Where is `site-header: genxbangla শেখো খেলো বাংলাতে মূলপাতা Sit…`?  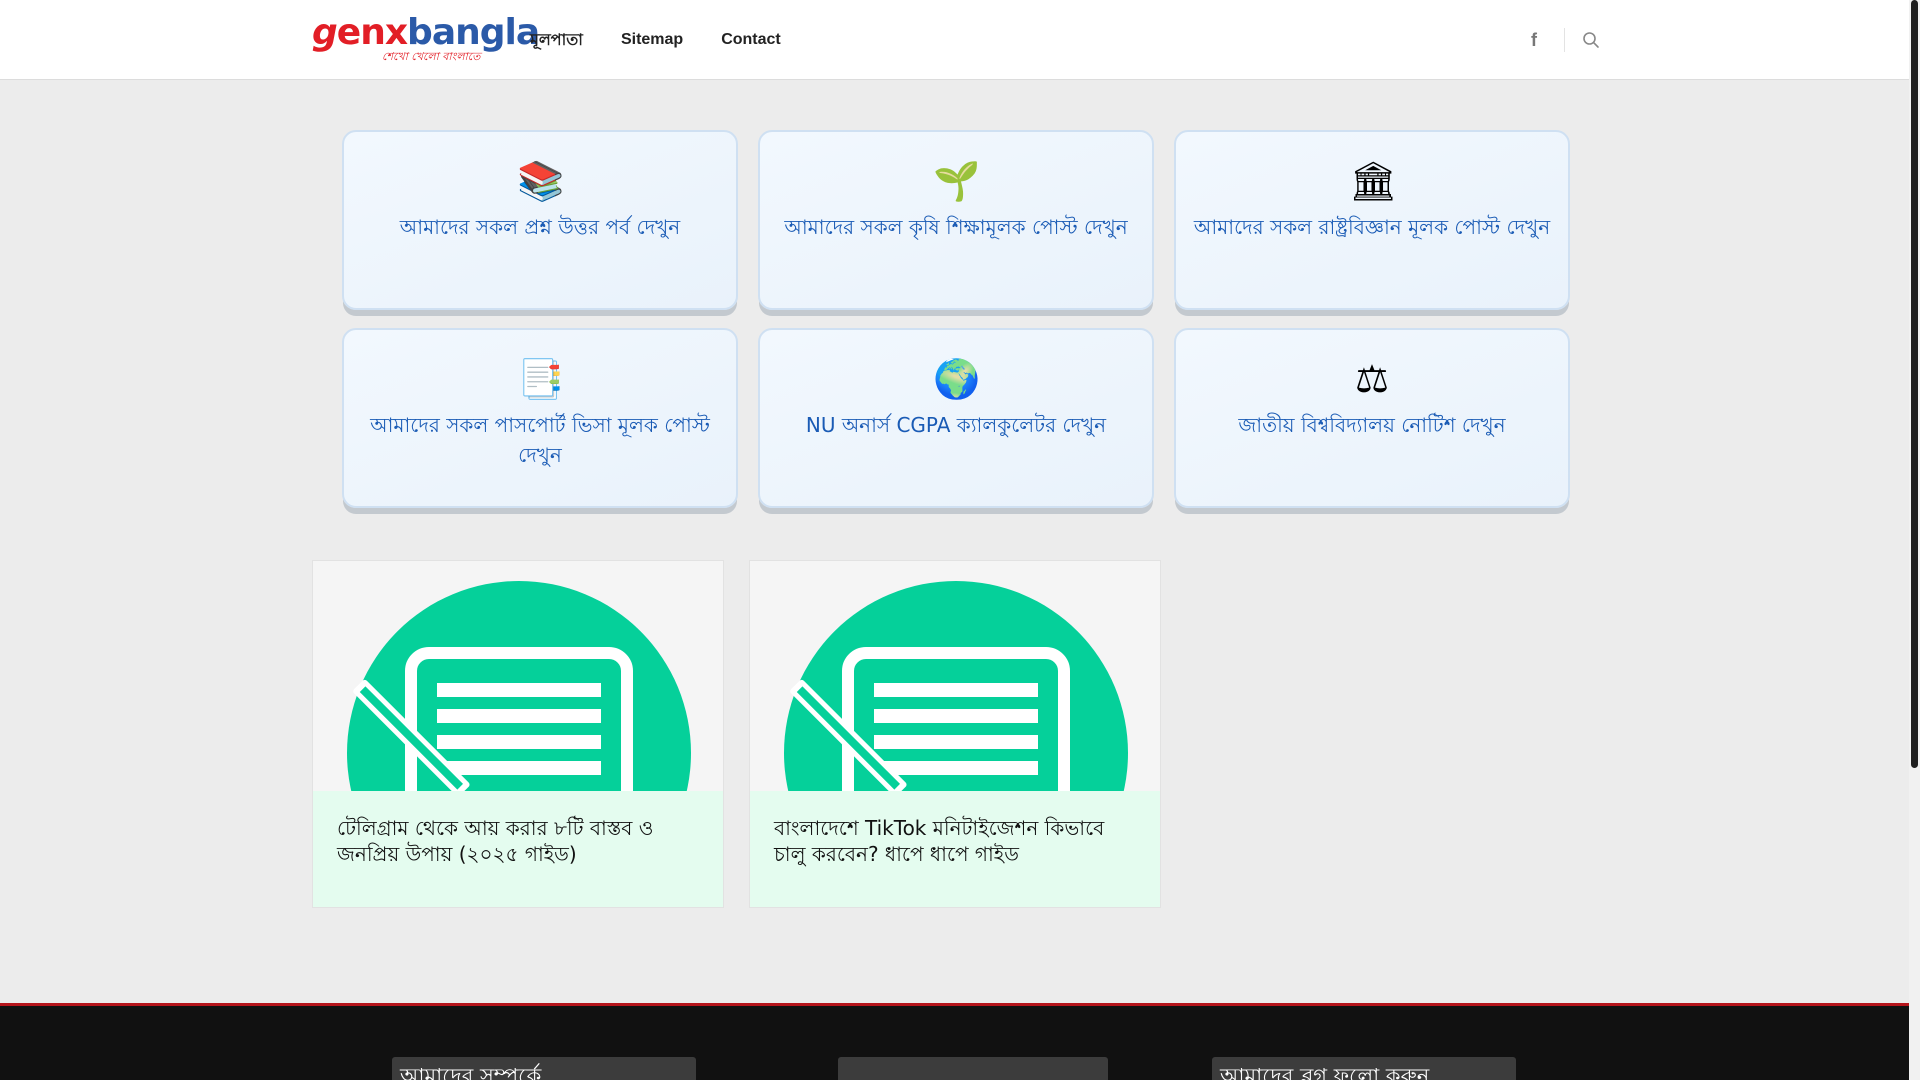
site-header: genxbangla শেখো খেলো বাংলাতে মূলপাতা Sit… is located at coordinates (954, 40).